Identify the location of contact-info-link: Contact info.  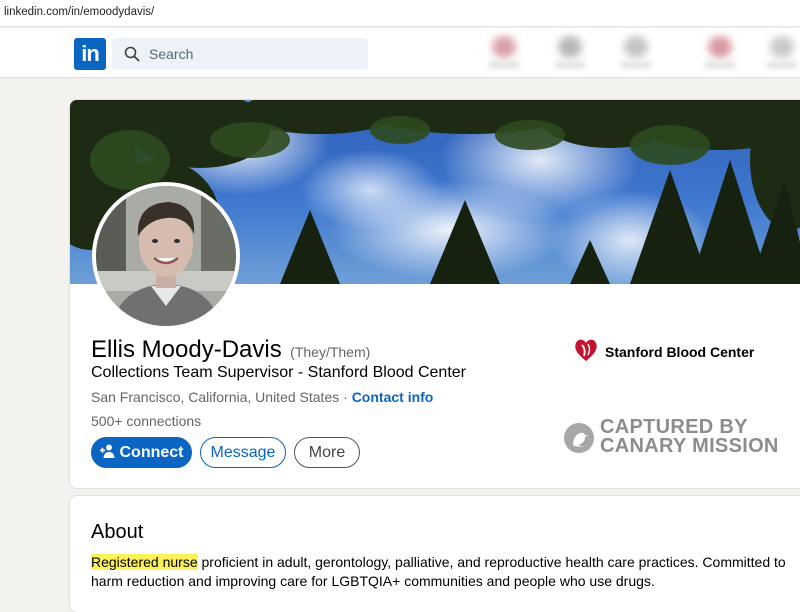
(393, 397).